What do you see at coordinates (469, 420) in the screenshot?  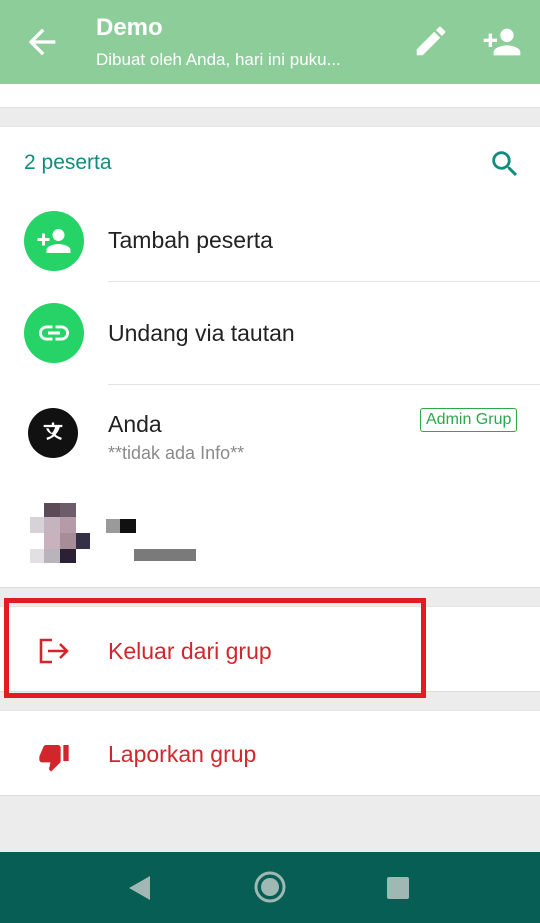 I see `admin-badge: Admin Grup` at bounding box center [469, 420].